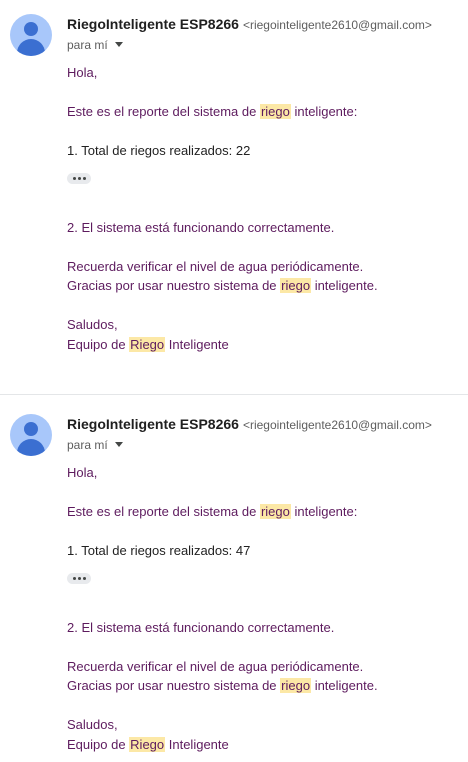 The image size is (468, 762). What do you see at coordinates (234, 394) in the screenshot?
I see `message-divider` at bounding box center [234, 394].